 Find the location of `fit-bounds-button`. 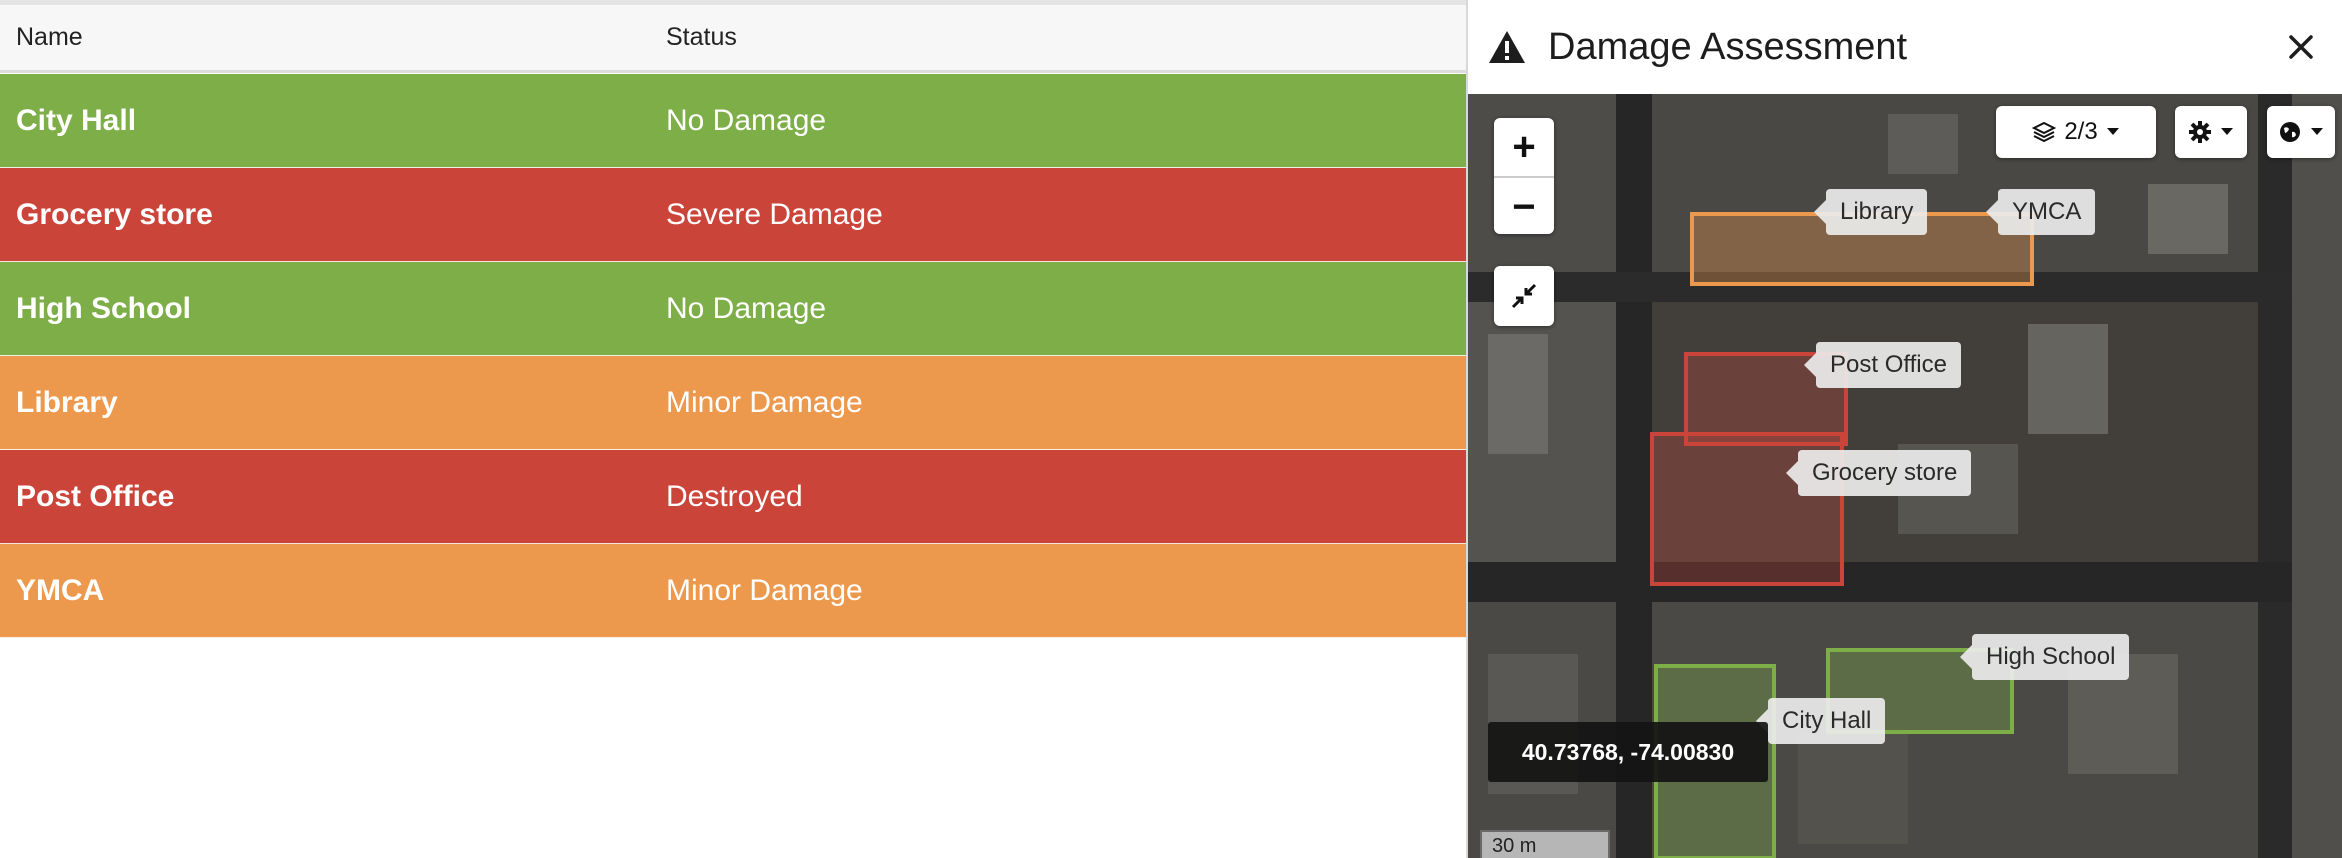

fit-bounds-button is located at coordinates (1524, 296).